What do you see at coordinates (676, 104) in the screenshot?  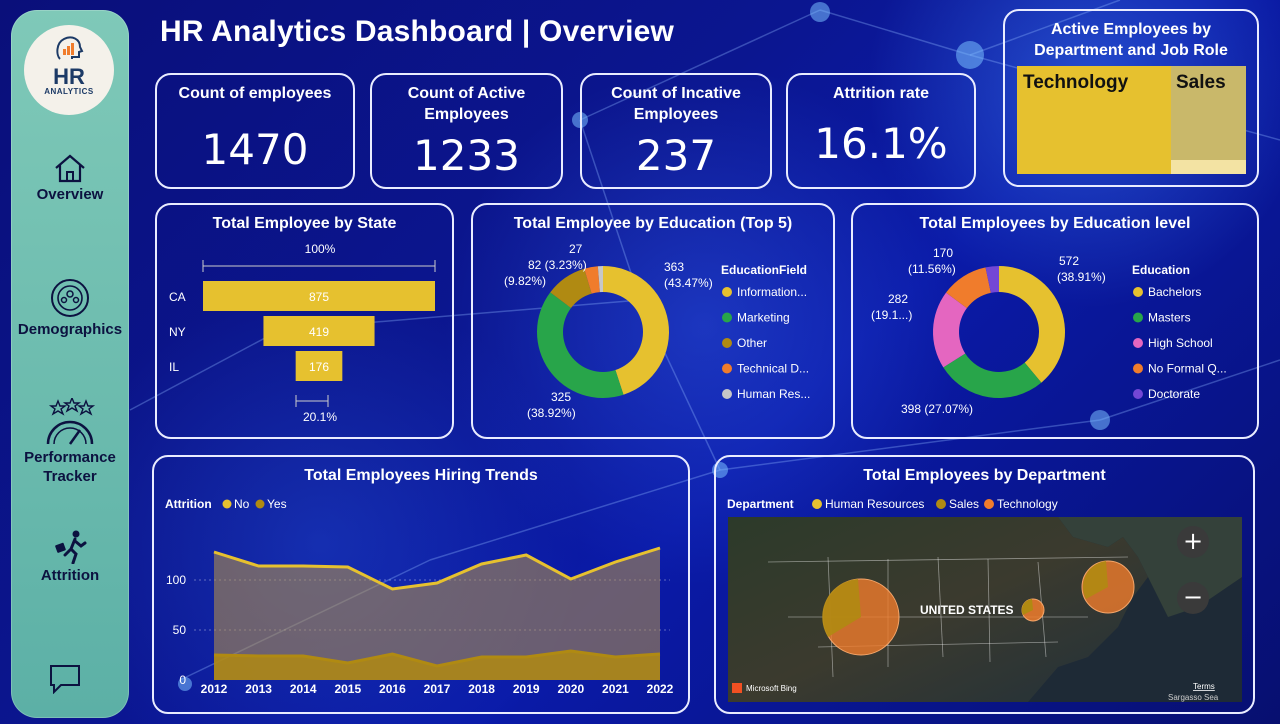 I see `kpi-label: Count of Incative Employees` at bounding box center [676, 104].